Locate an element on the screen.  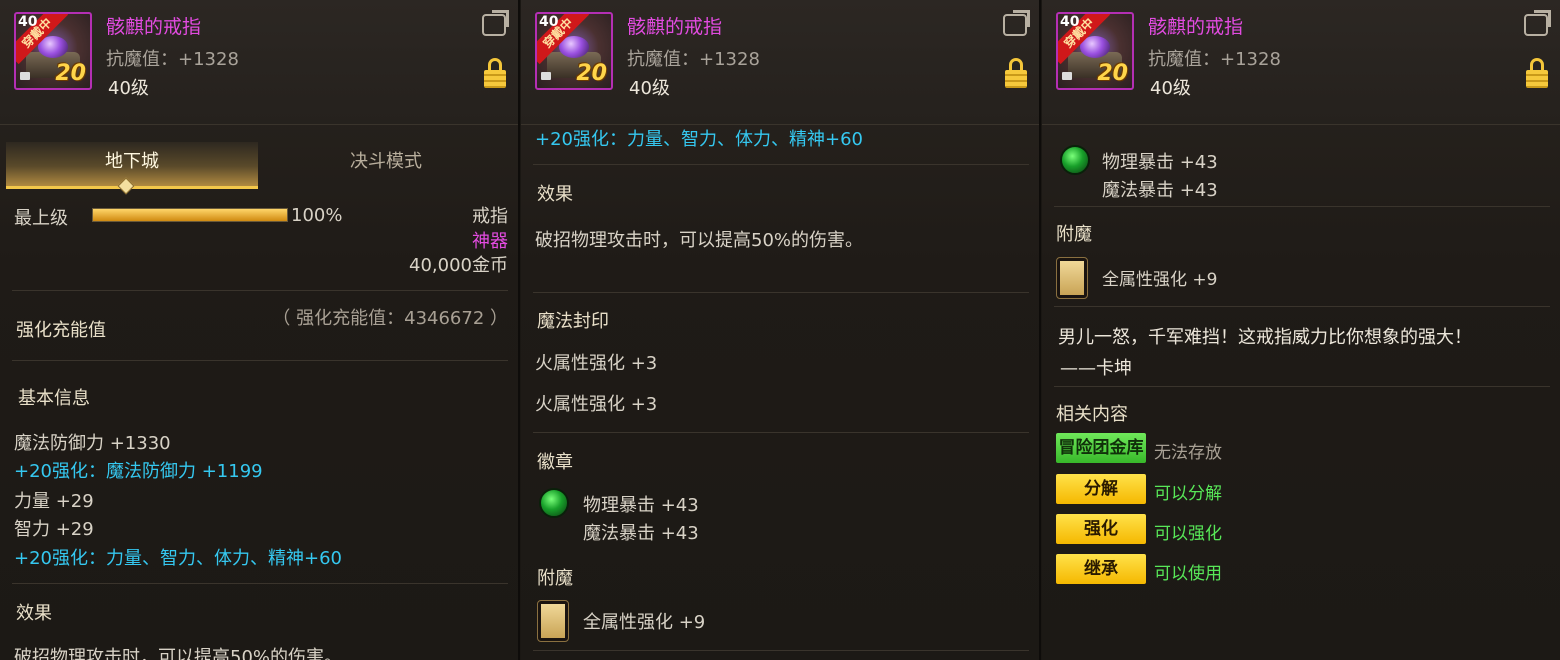
disassemble-button: 分解 is located at coordinates (1101, 489).